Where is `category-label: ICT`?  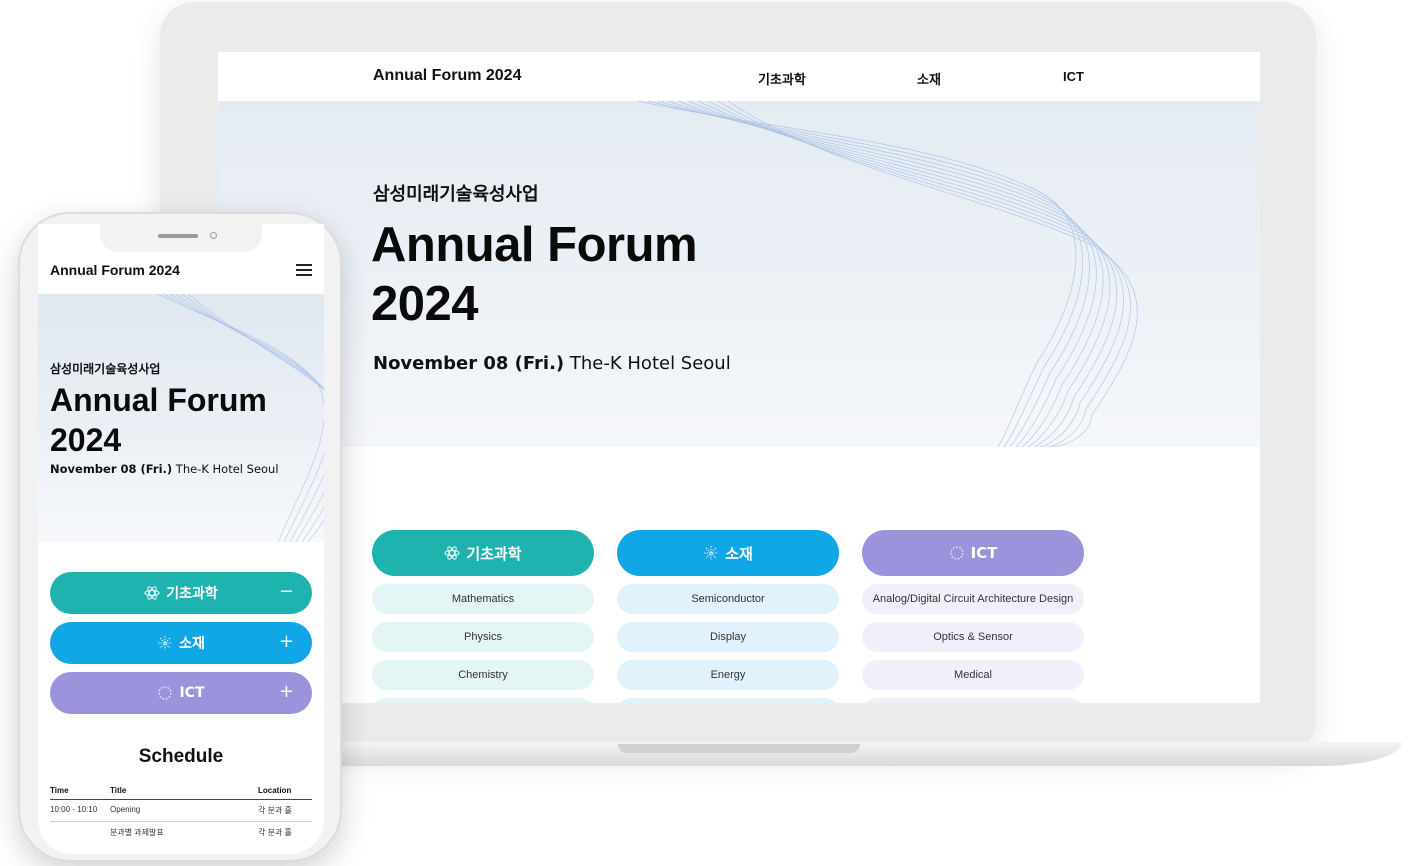
category-label: ICT is located at coordinates (984, 553).